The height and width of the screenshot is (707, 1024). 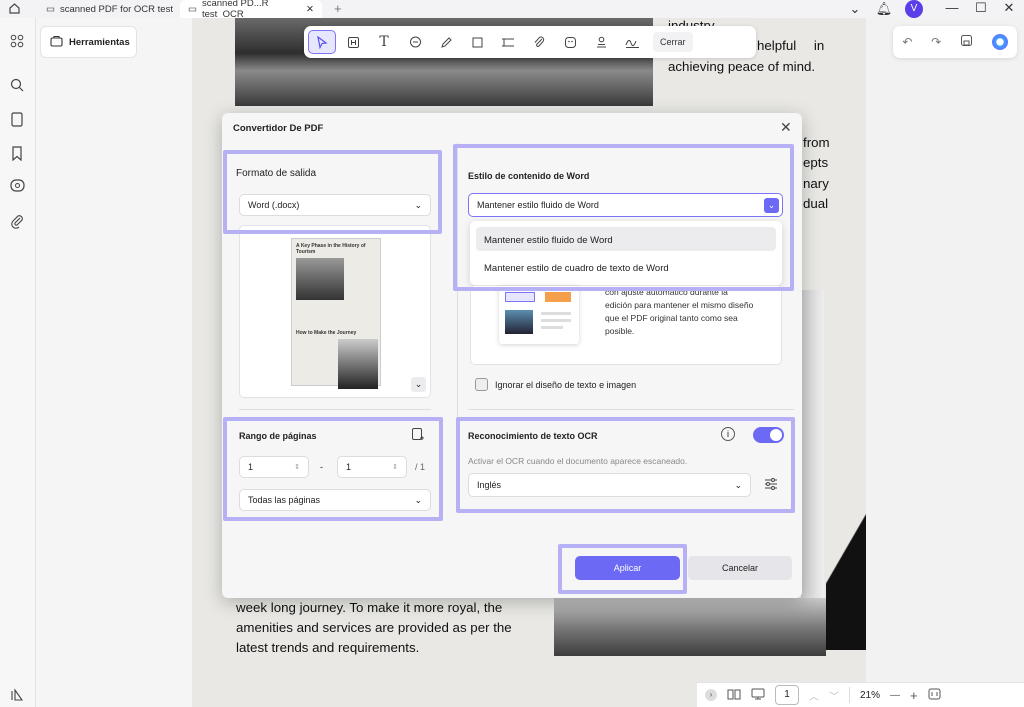 I want to click on style-illustration, so click(x=539, y=315).